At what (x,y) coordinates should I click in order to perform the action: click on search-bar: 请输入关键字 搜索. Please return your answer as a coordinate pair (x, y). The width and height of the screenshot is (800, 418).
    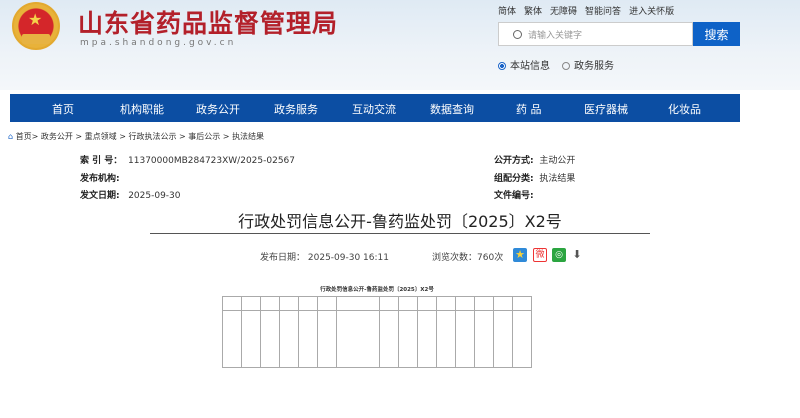
    Looking at the image, I should click on (619, 34).